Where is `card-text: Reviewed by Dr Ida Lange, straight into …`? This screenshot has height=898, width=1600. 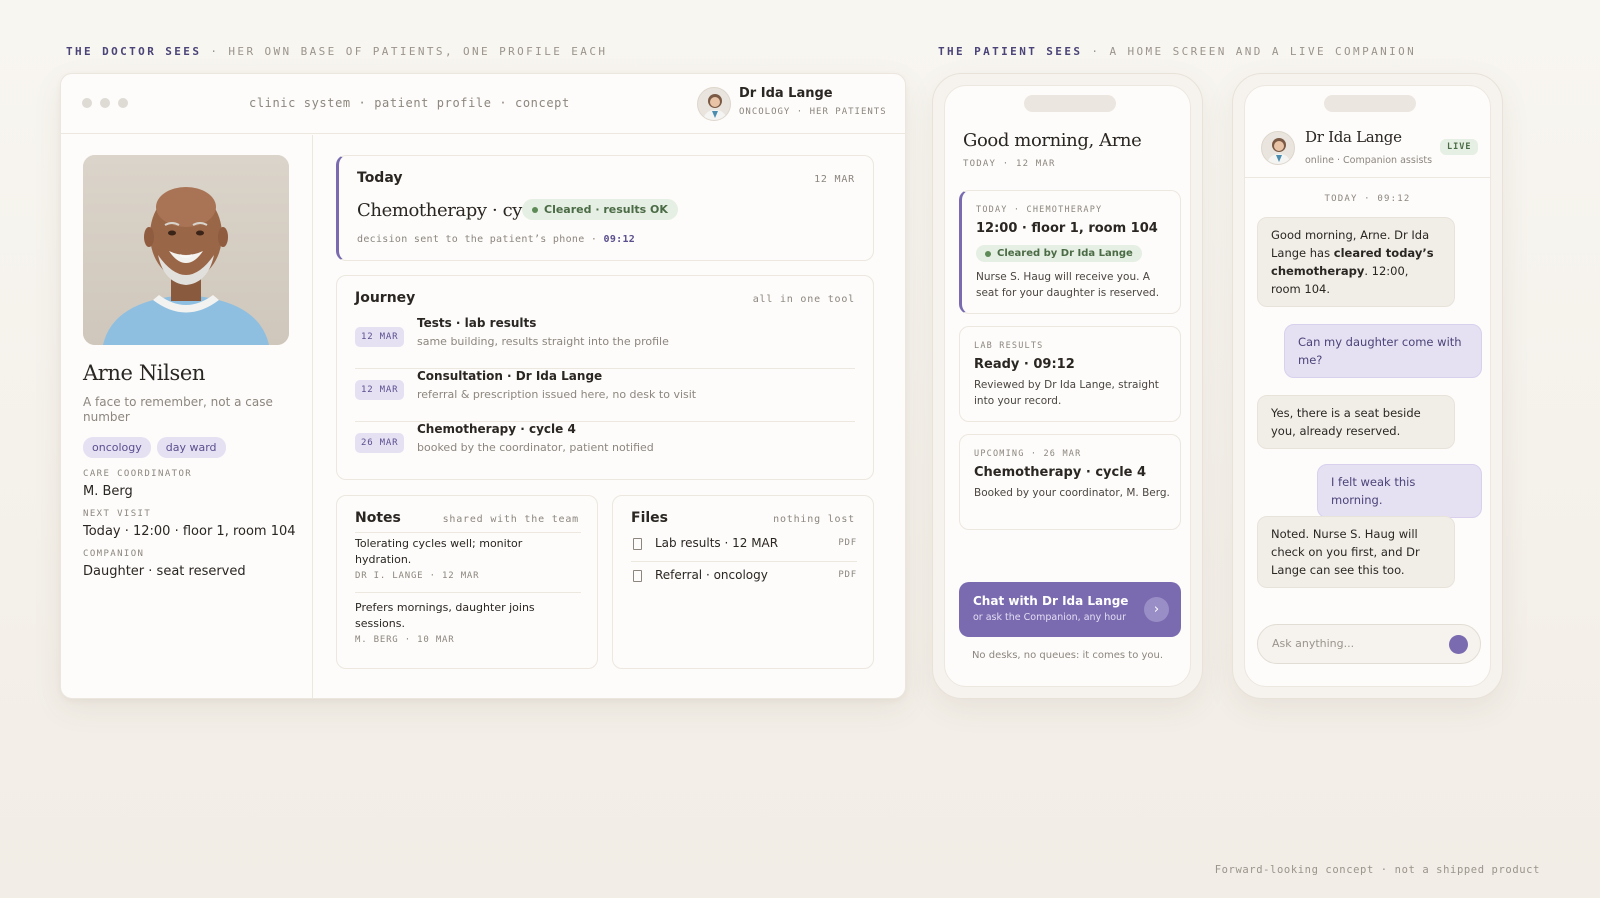 card-text: Reviewed by Dr Ida Lange, straight into … is located at coordinates (1066, 393).